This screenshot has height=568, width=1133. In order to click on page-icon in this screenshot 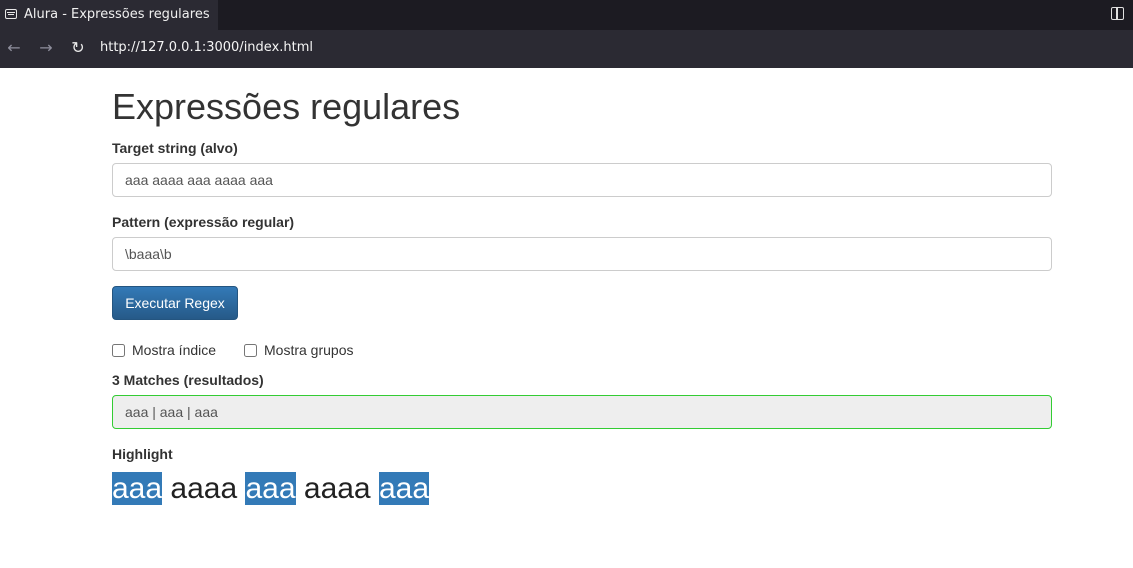, I will do `click(11, 14)`.